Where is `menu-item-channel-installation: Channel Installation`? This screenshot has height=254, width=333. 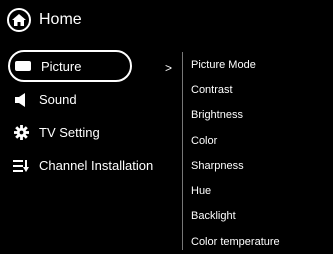 menu-item-channel-installation: Channel Installation is located at coordinates (90, 165).